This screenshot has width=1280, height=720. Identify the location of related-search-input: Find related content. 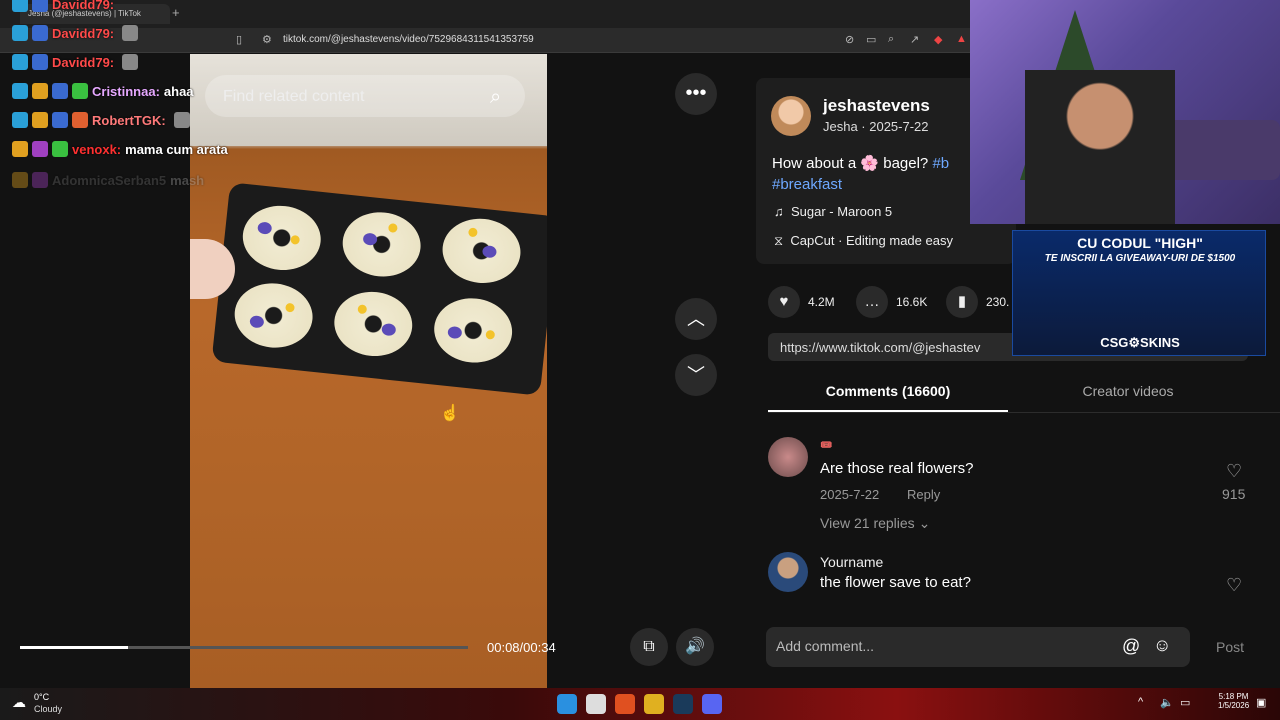
(365, 96).